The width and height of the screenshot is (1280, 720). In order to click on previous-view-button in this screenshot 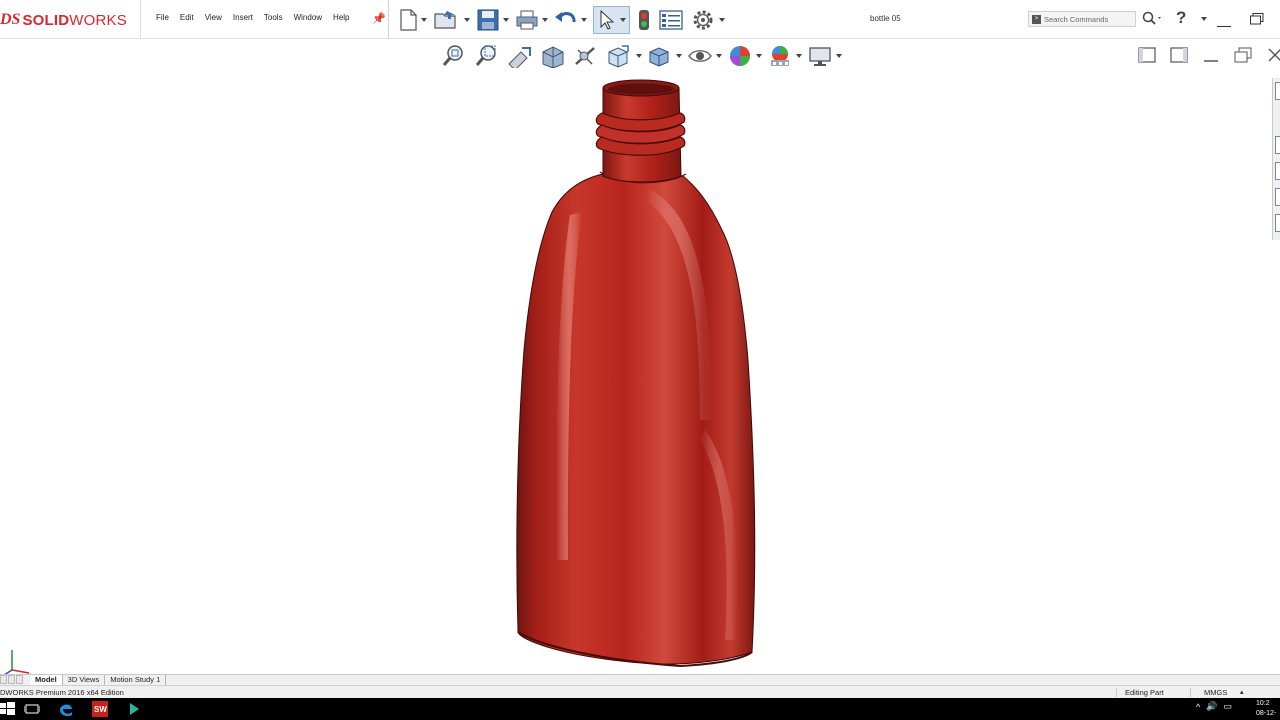, I will do `click(520, 56)`.